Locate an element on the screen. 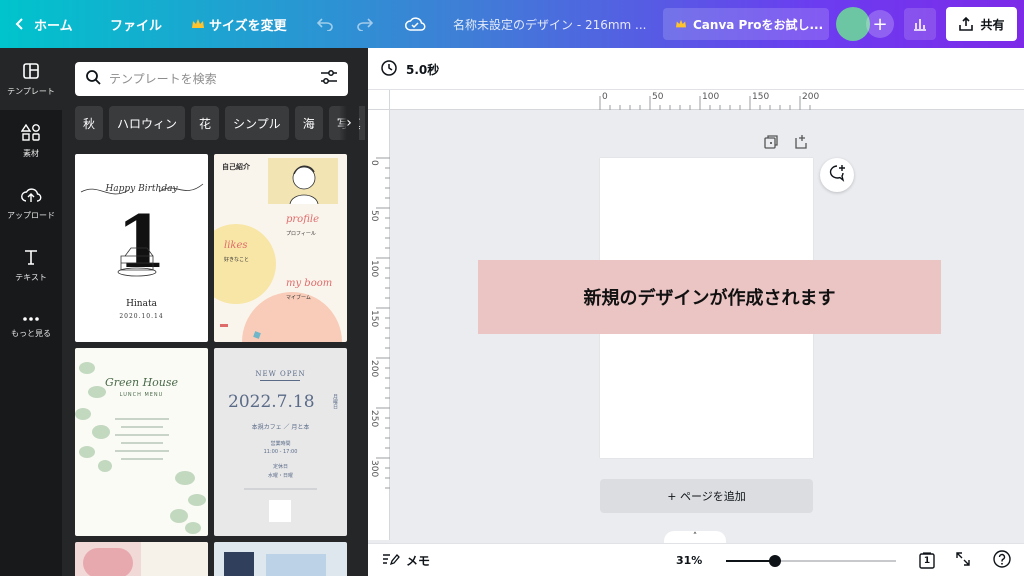 The image size is (1024, 576). logo-box is located at coordinates (280, 511).